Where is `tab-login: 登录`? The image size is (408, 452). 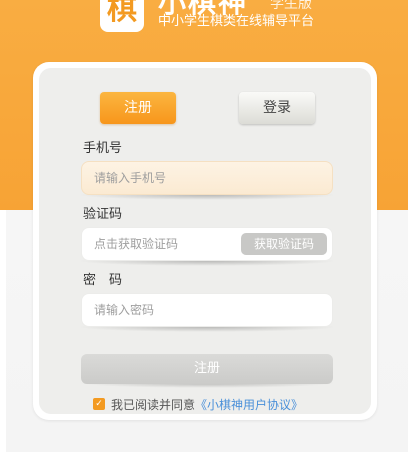 tab-login: 登录 is located at coordinates (277, 108).